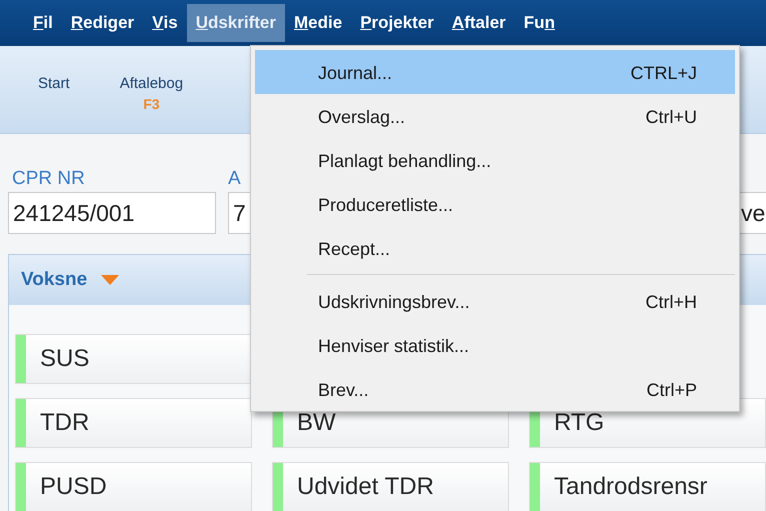 The width and height of the screenshot is (766, 511). What do you see at coordinates (495, 301) in the screenshot?
I see `menu-option: Udskrivningsbrev... Ctrl+H` at bounding box center [495, 301].